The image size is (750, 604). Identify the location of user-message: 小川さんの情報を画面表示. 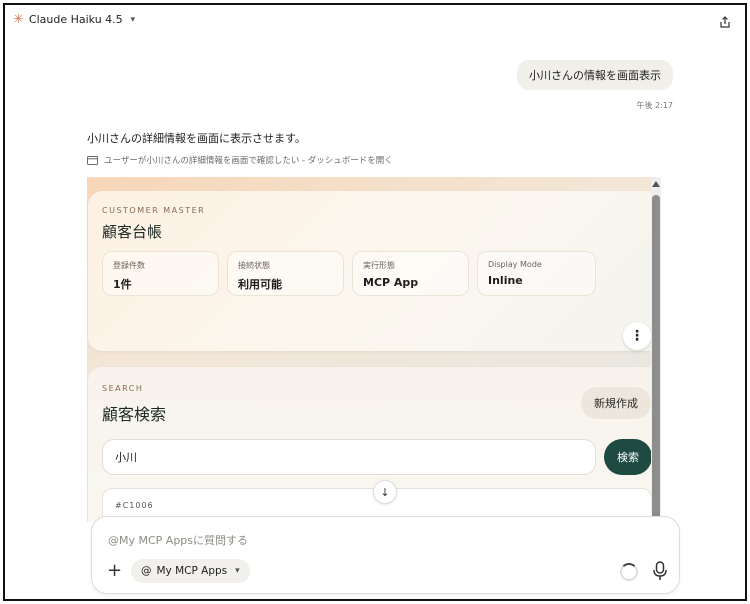
(595, 75).